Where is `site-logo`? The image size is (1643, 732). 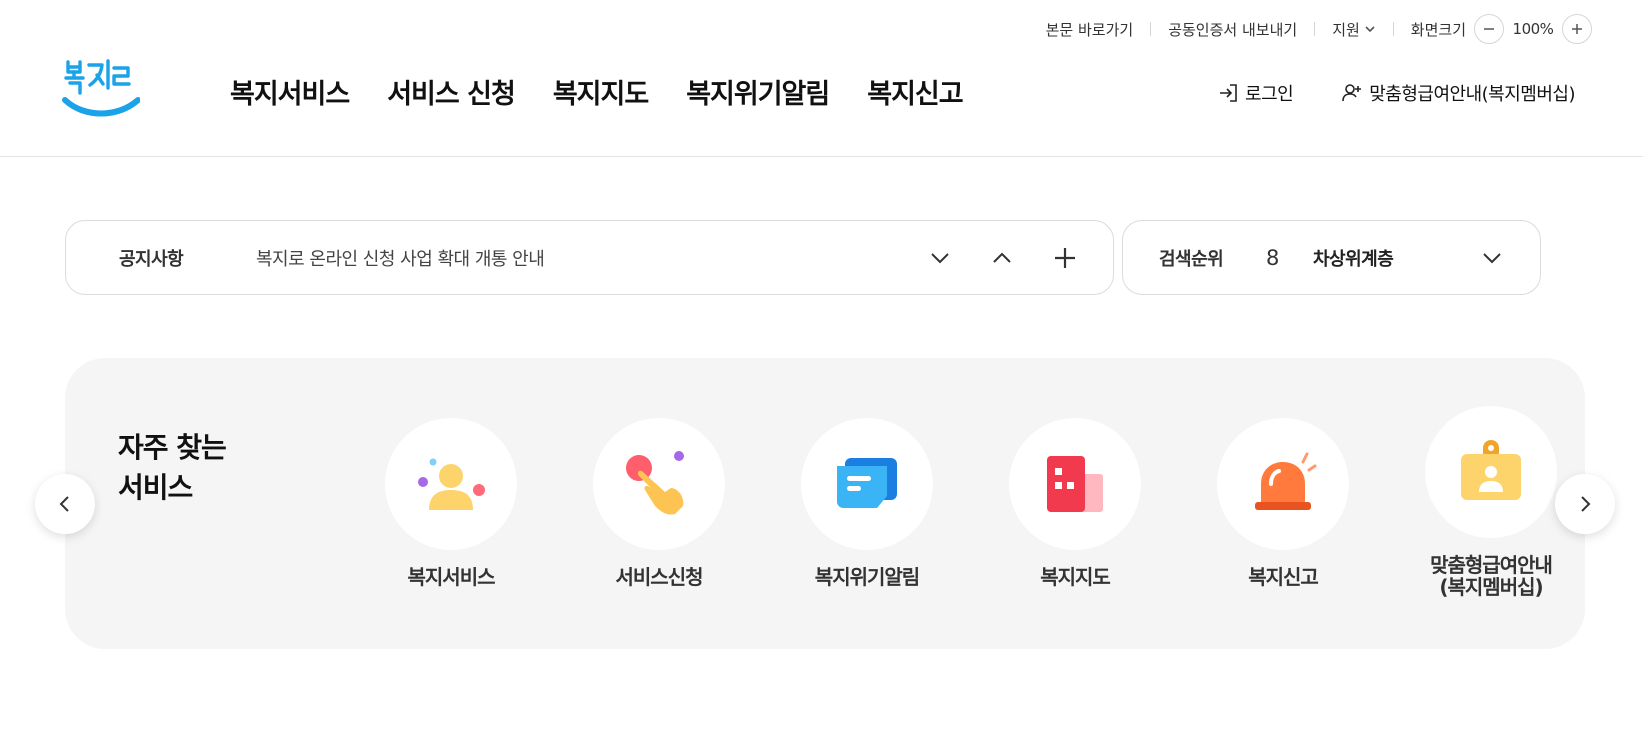
site-logo is located at coordinates (101, 89).